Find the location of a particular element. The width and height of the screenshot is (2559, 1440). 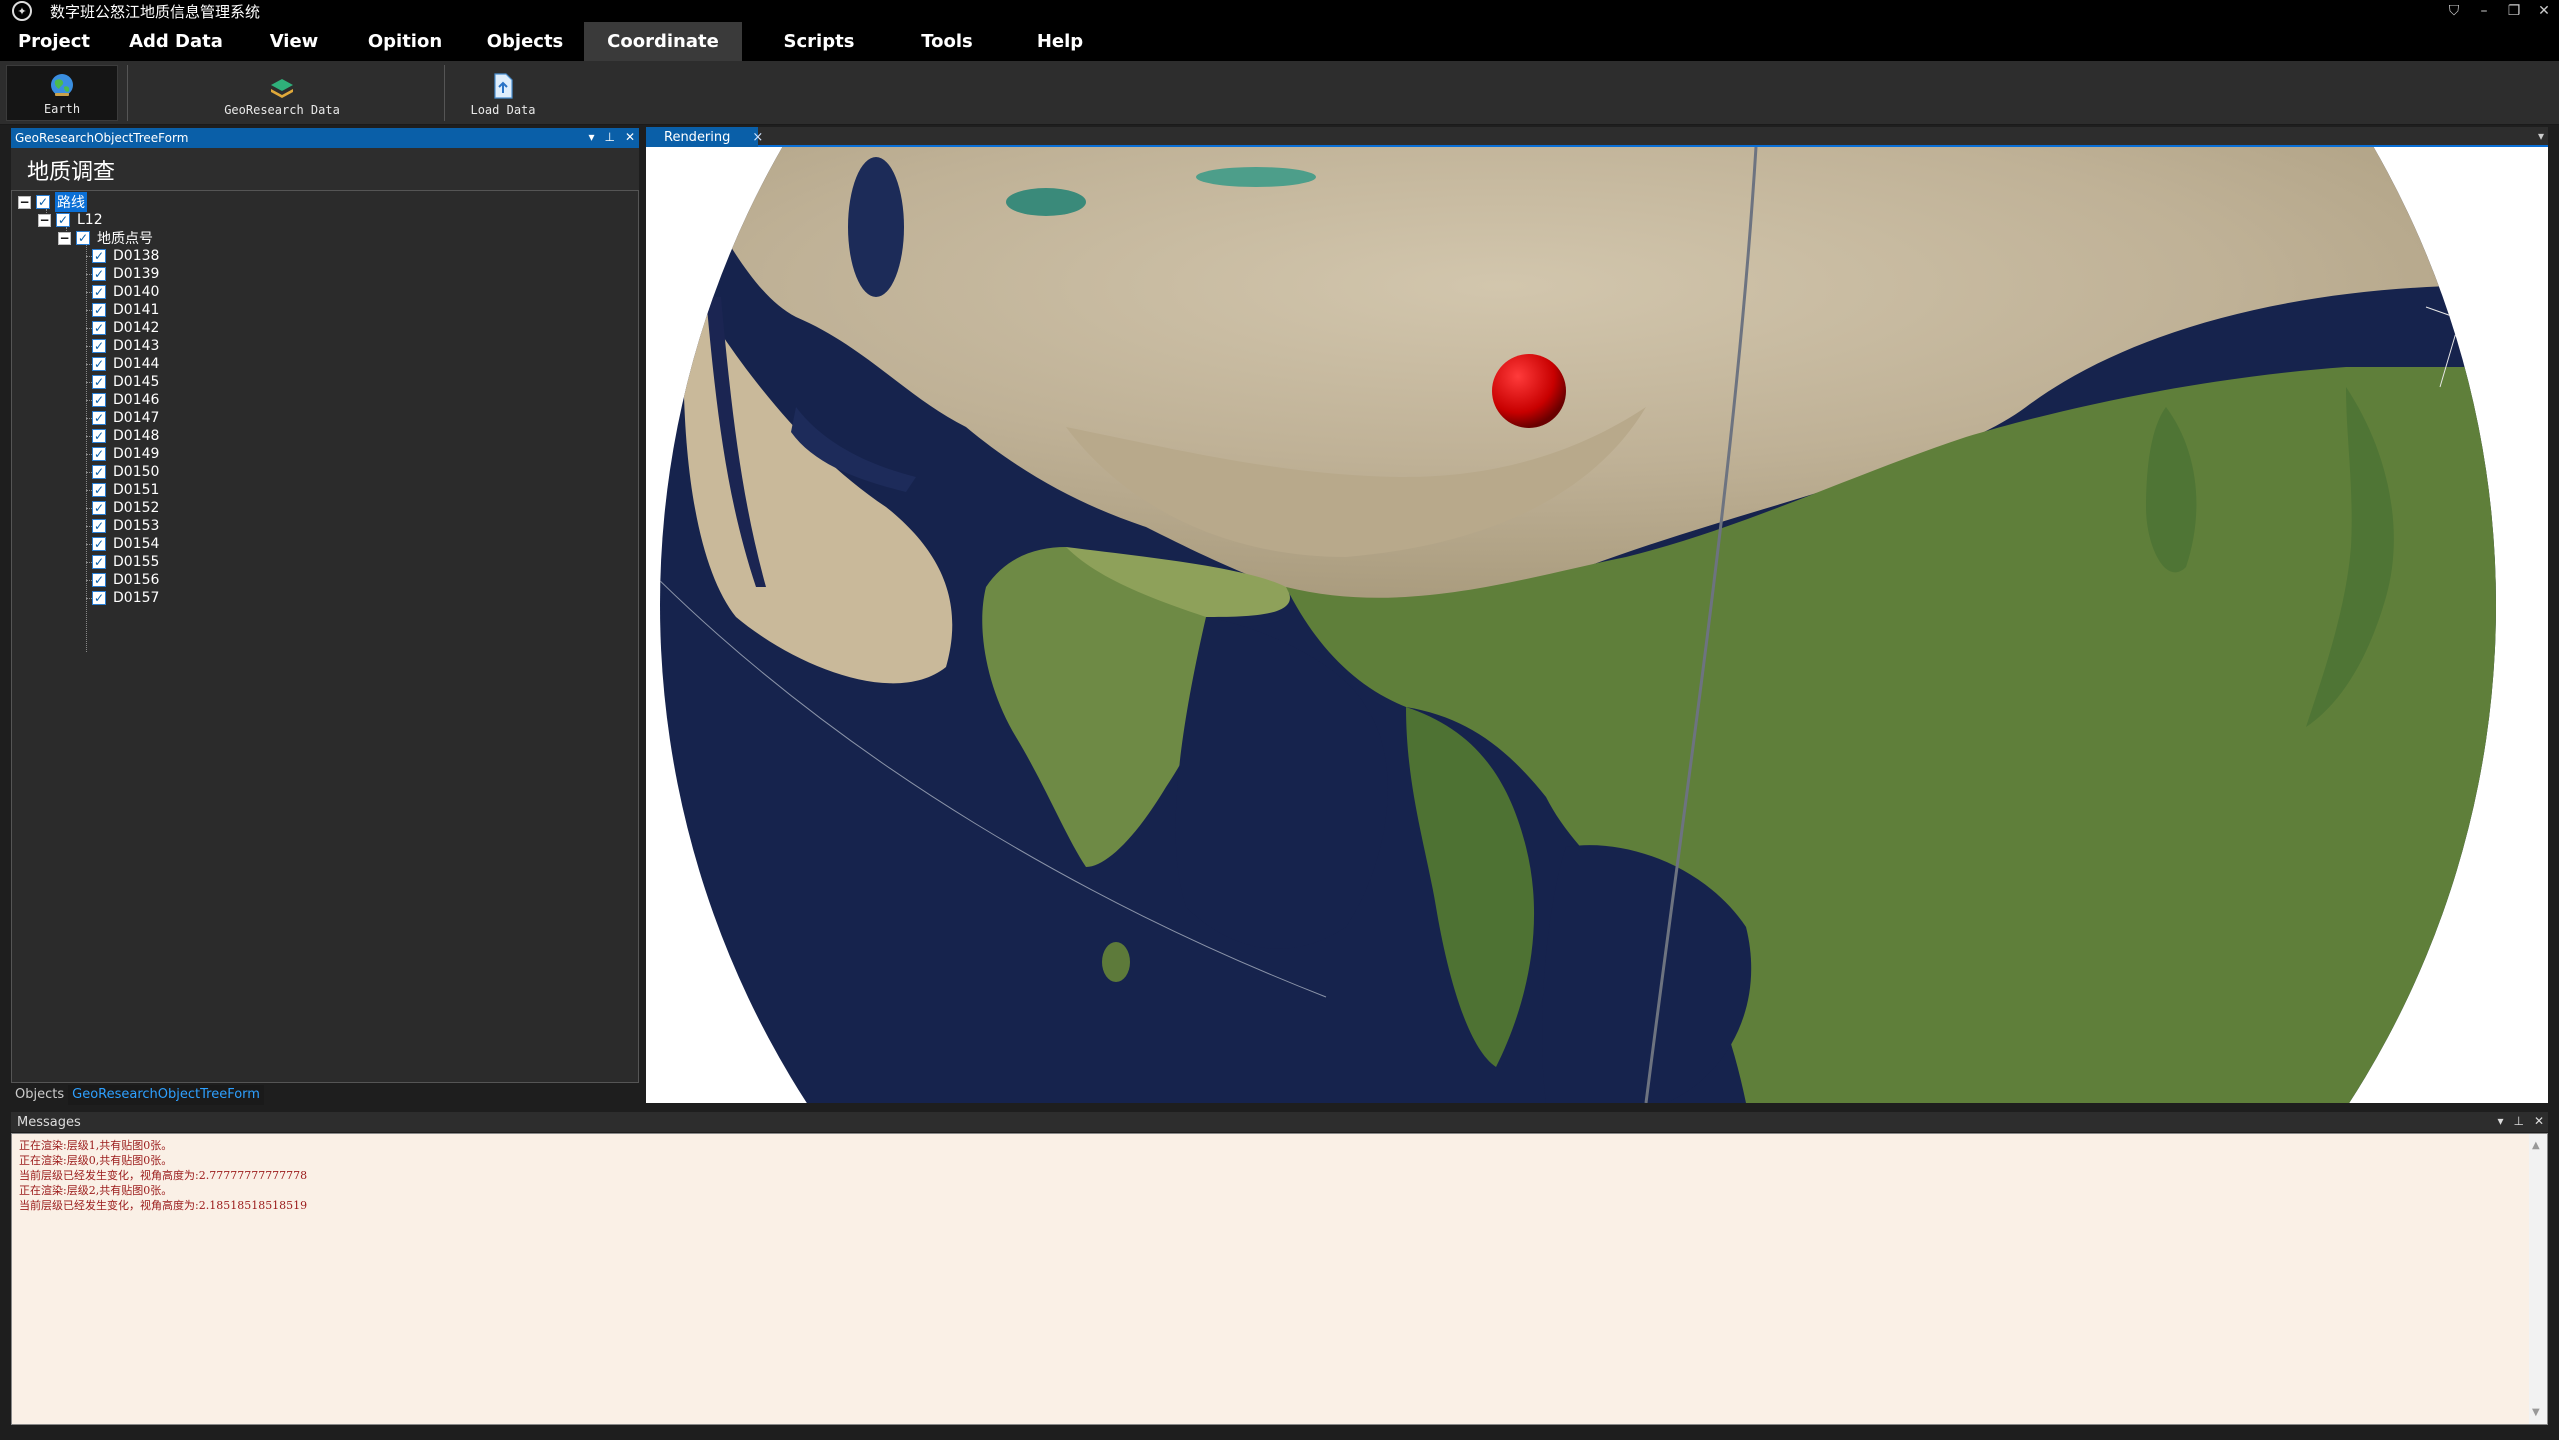

tree-node-label: D0156 is located at coordinates (136, 580).